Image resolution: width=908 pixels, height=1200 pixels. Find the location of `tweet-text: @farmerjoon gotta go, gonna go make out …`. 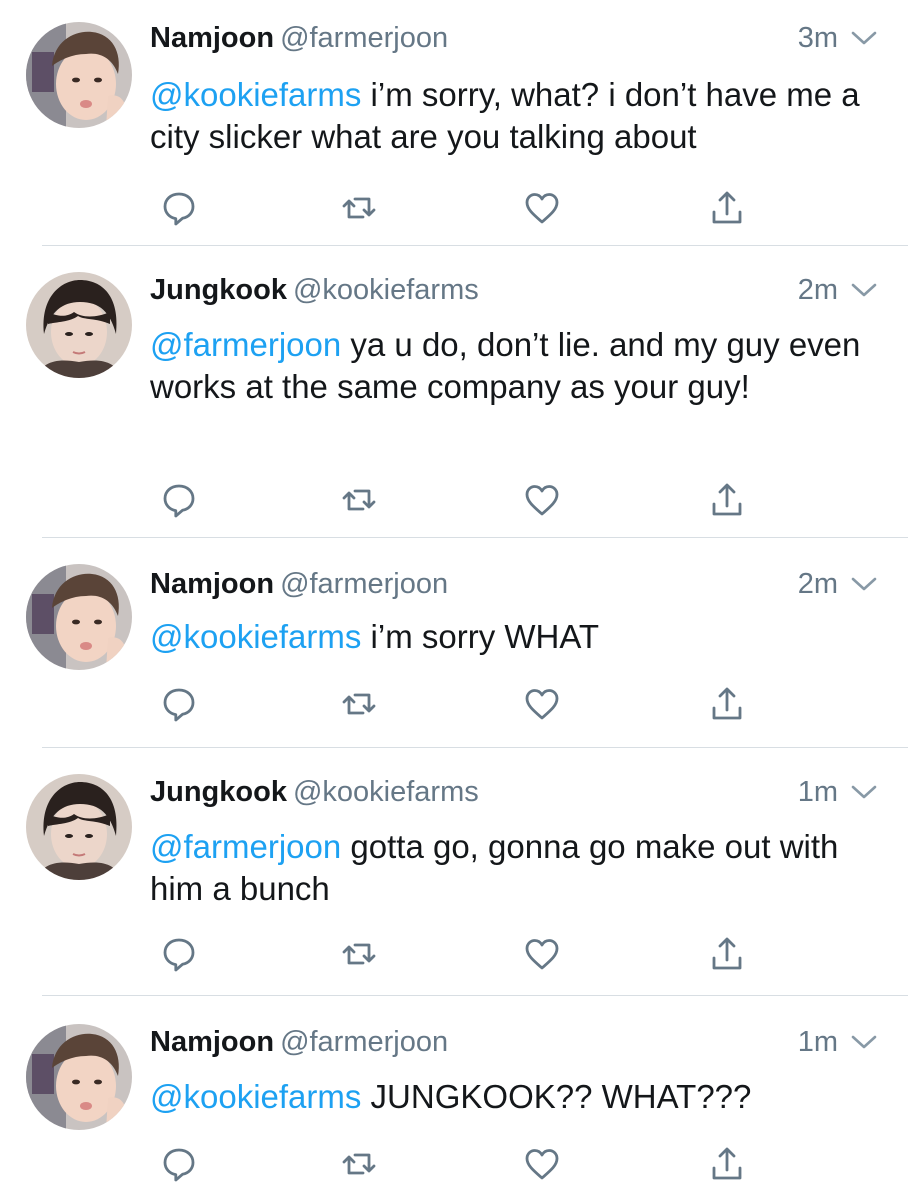

tweet-text: @farmerjoon gotta go, gonna go make out … is located at coordinates (510, 868).